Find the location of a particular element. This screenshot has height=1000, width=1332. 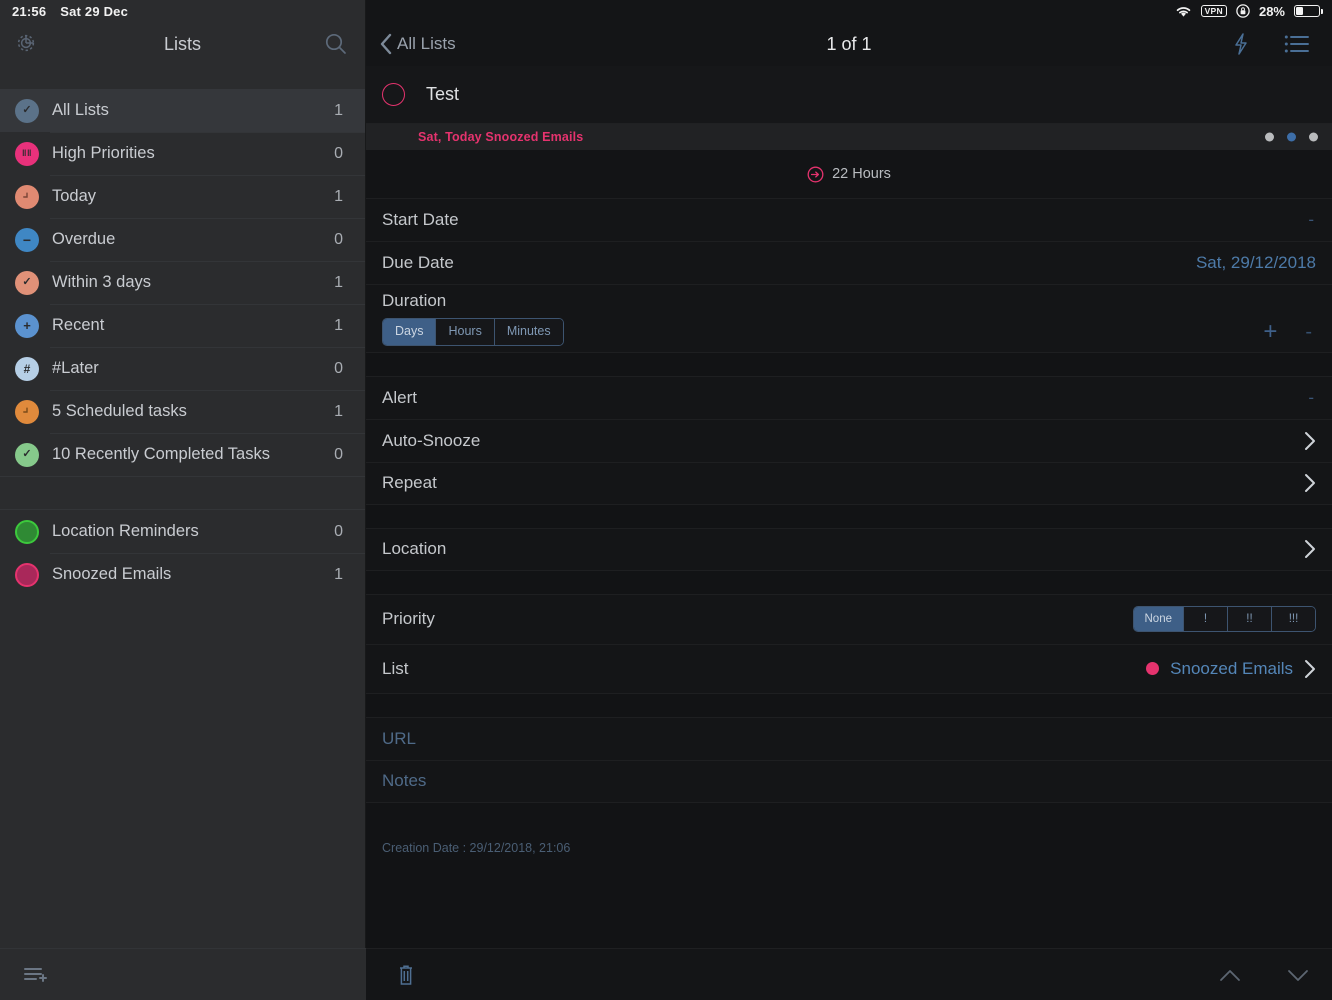

repeat-label: Repeat is located at coordinates (409, 483).